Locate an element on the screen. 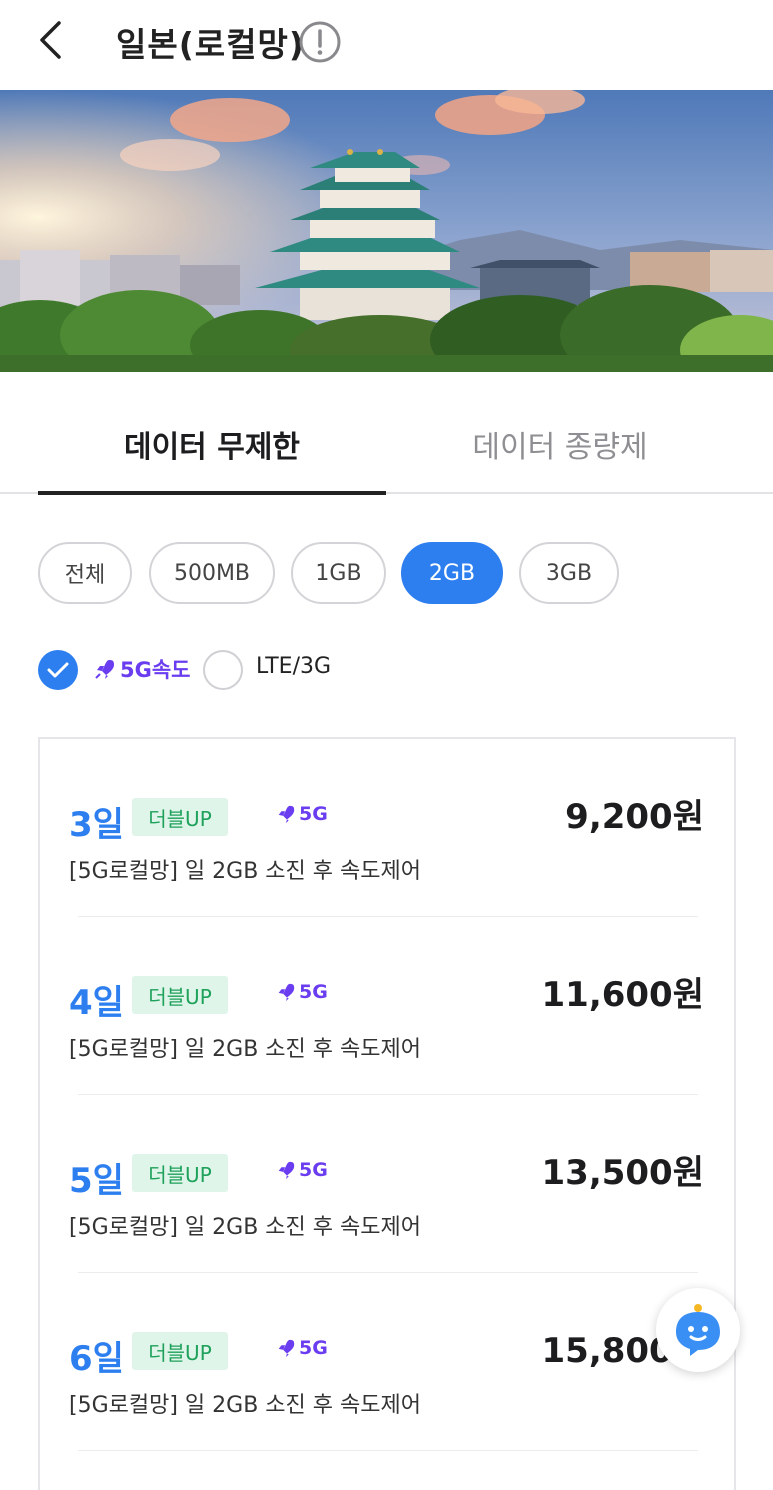 The image size is (773, 1490). fiveg-speed-label: 5G속도 is located at coordinates (142, 669).